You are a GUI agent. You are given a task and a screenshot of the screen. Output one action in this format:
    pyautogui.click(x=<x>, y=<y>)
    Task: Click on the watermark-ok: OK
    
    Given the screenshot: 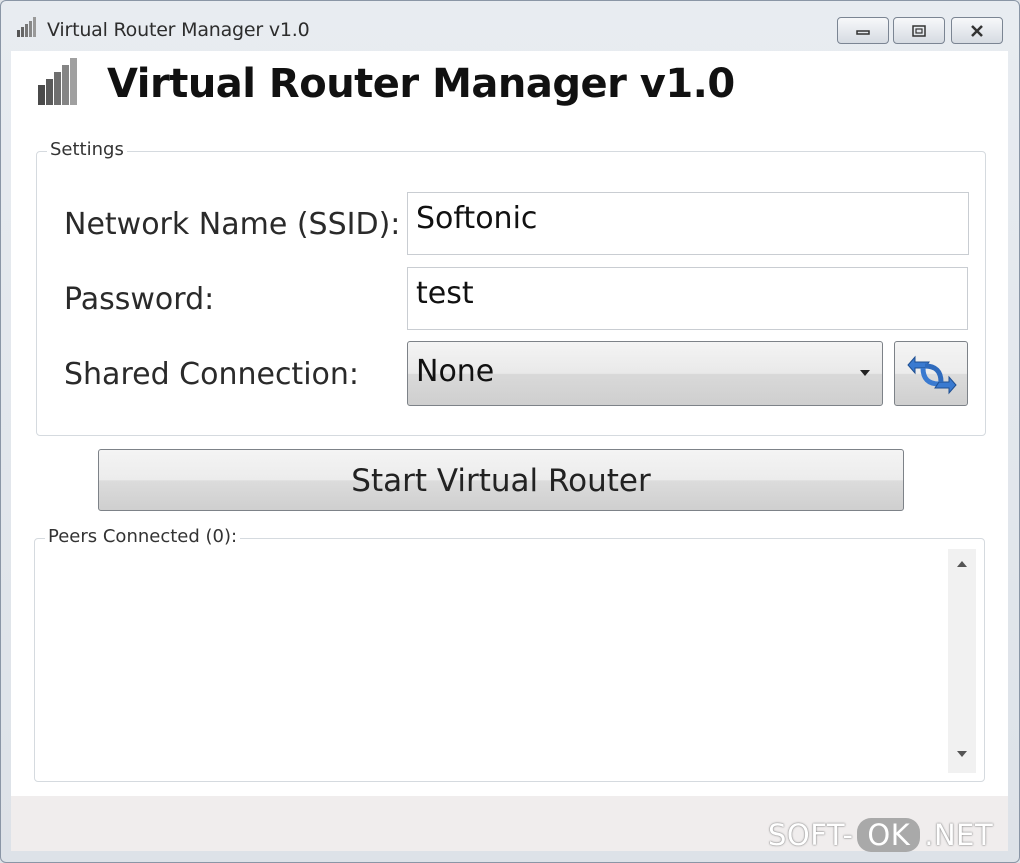 What is the action you would take?
    pyautogui.click(x=889, y=835)
    